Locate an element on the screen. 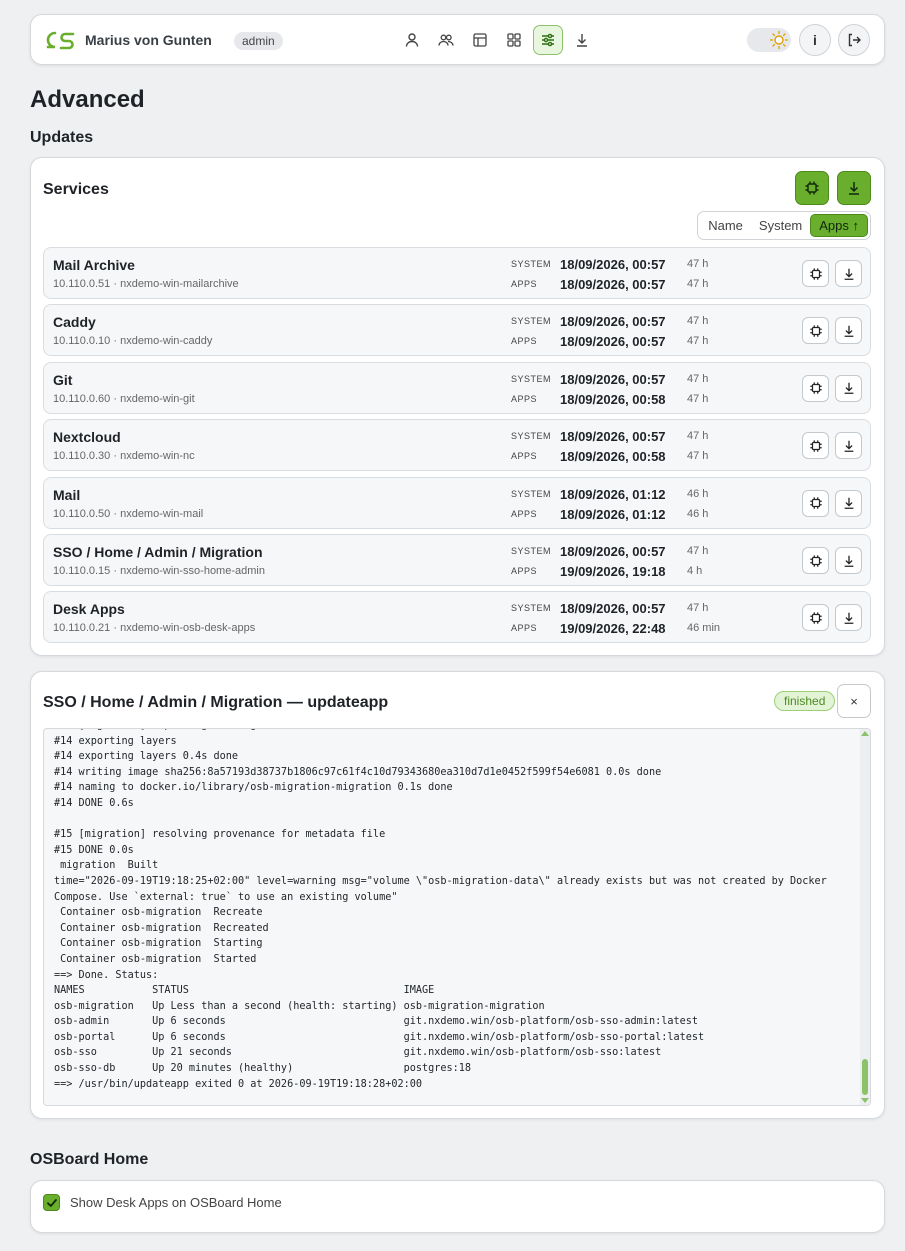 Image resolution: width=905 pixels, height=1251 pixels. sort-apps-option: Apps ↑ is located at coordinates (839, 225).